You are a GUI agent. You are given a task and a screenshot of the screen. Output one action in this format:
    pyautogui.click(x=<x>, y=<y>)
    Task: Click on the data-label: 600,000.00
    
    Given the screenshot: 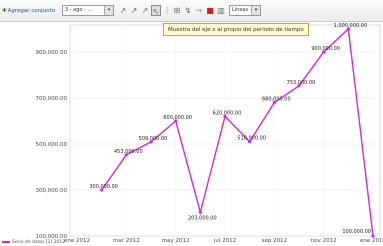 What is the action you would take?
    pyautogui.click(x=177, y=118)
    